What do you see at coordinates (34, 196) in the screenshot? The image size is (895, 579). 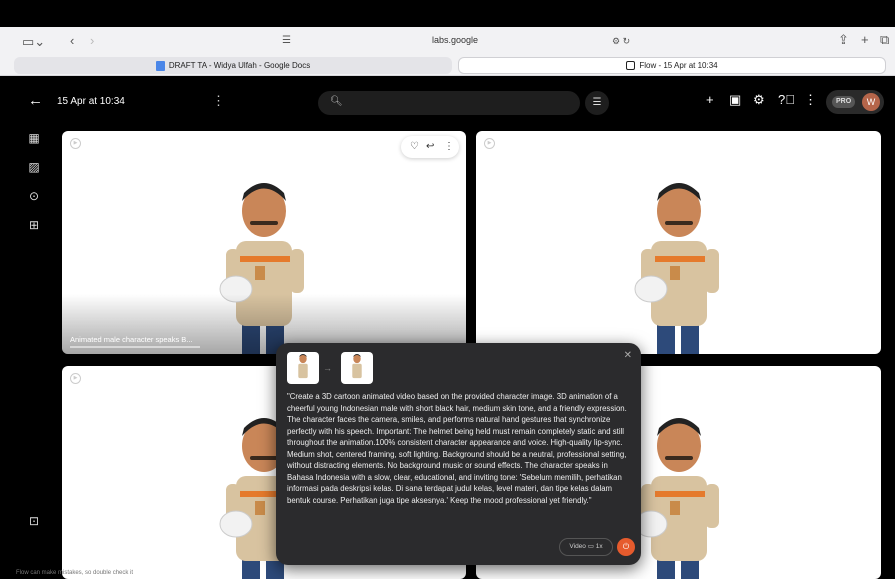 I see `play-circle-icon: ⊙` at bounding box center [34, 196].